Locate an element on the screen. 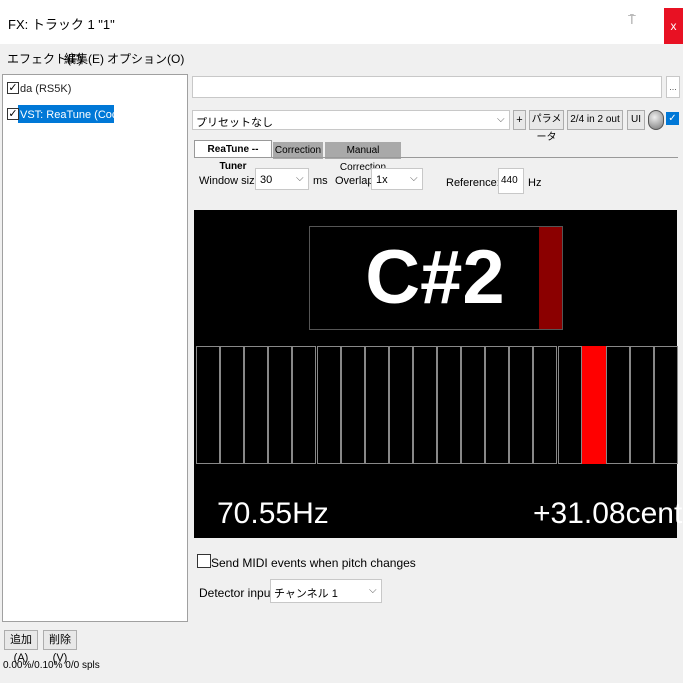 The height and width of the screenshot is (683, 683). send-midi-label: Send MIDI events when pitch changes is located at coordinates (313, 563).